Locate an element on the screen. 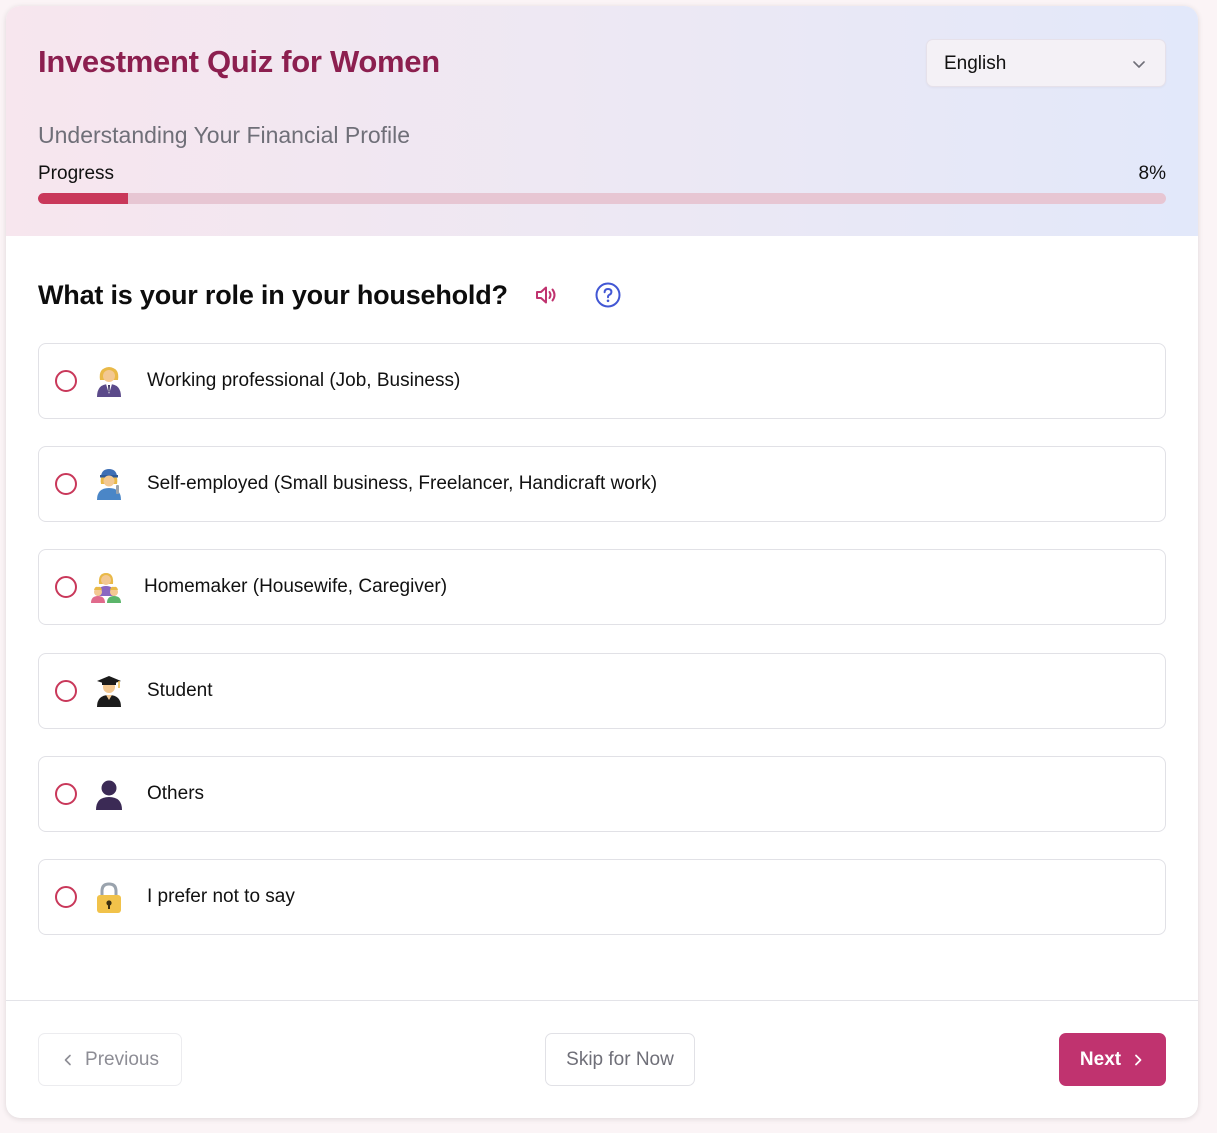 The image size is (1217, 1133). previous-button: Previous is located at coordinates (110, 1059).